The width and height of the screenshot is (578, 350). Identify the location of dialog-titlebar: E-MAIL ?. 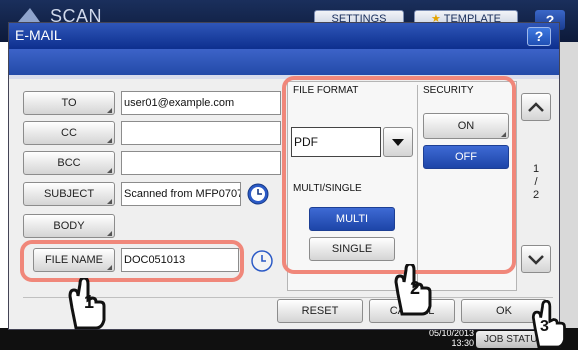
(284, 36).